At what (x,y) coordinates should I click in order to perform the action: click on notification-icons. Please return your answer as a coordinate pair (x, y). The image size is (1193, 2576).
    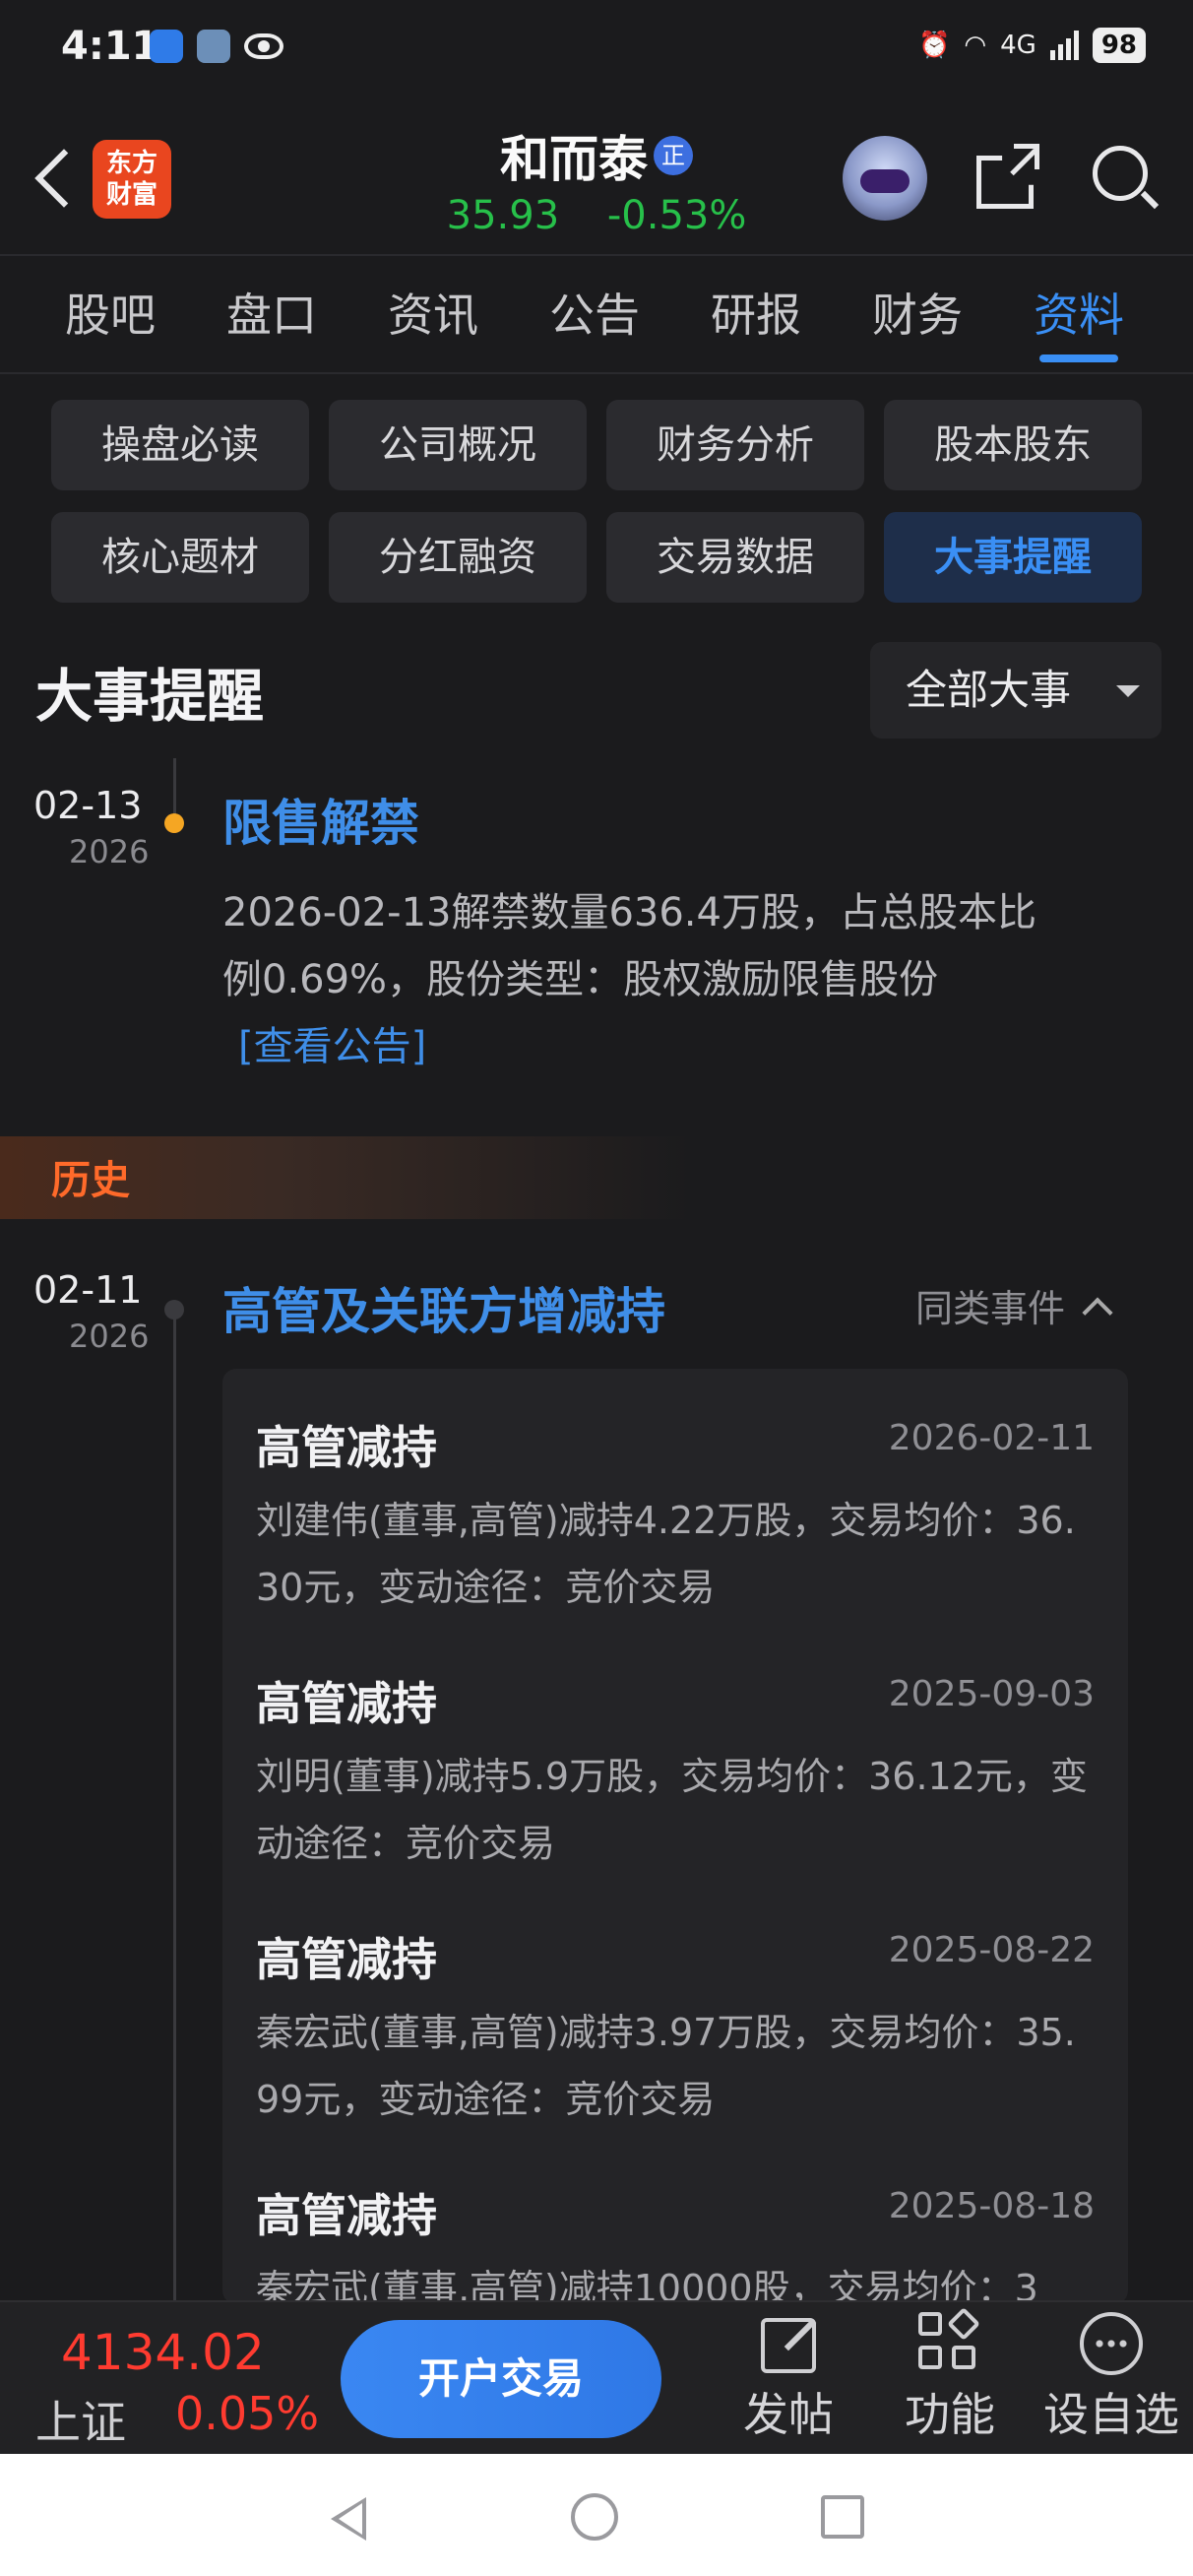
    Looking at the image, I should click on (216, 46).